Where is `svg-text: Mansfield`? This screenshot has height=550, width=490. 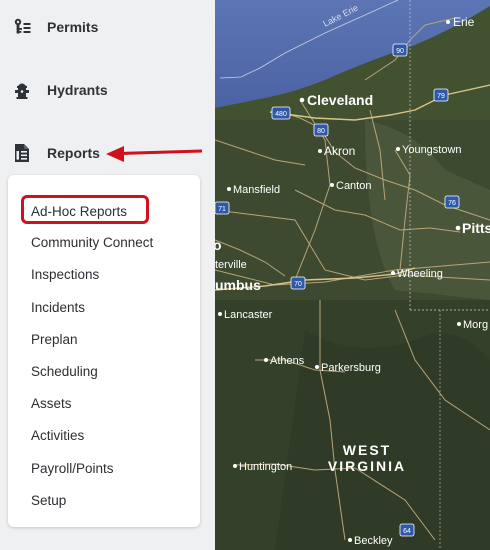 svg-text: Mansfield is located at coordinates (256, 190).